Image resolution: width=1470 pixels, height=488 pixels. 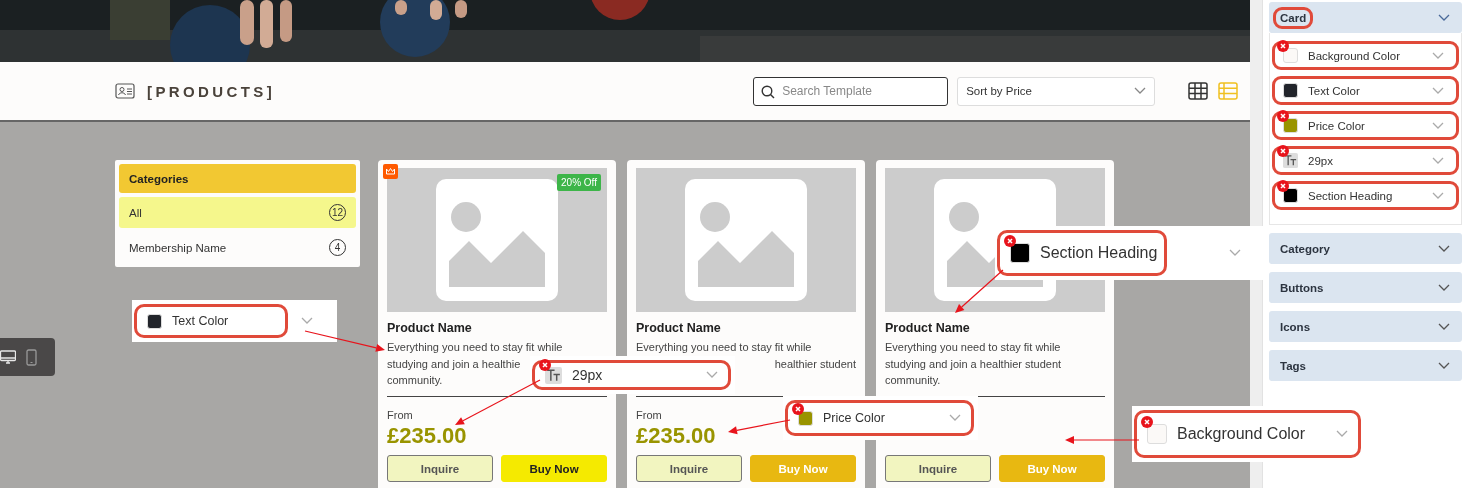 I want to click on buy-button: Buy Now, so click(x=554, y=468).